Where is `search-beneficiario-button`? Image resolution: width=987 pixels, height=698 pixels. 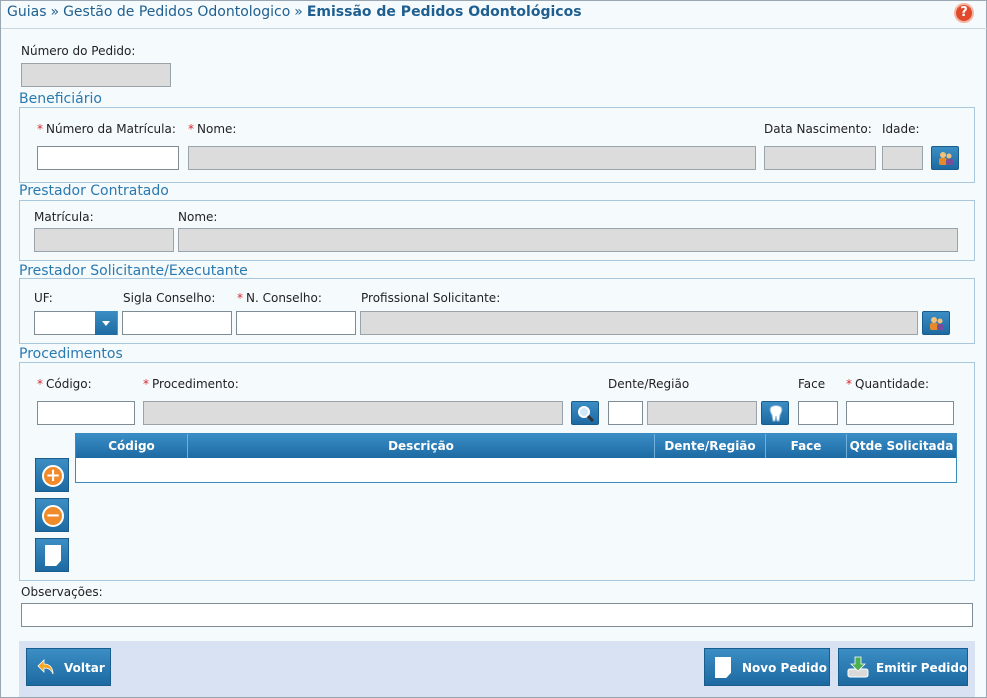 search-beneficiario-button is located at coordinates (945, 158).